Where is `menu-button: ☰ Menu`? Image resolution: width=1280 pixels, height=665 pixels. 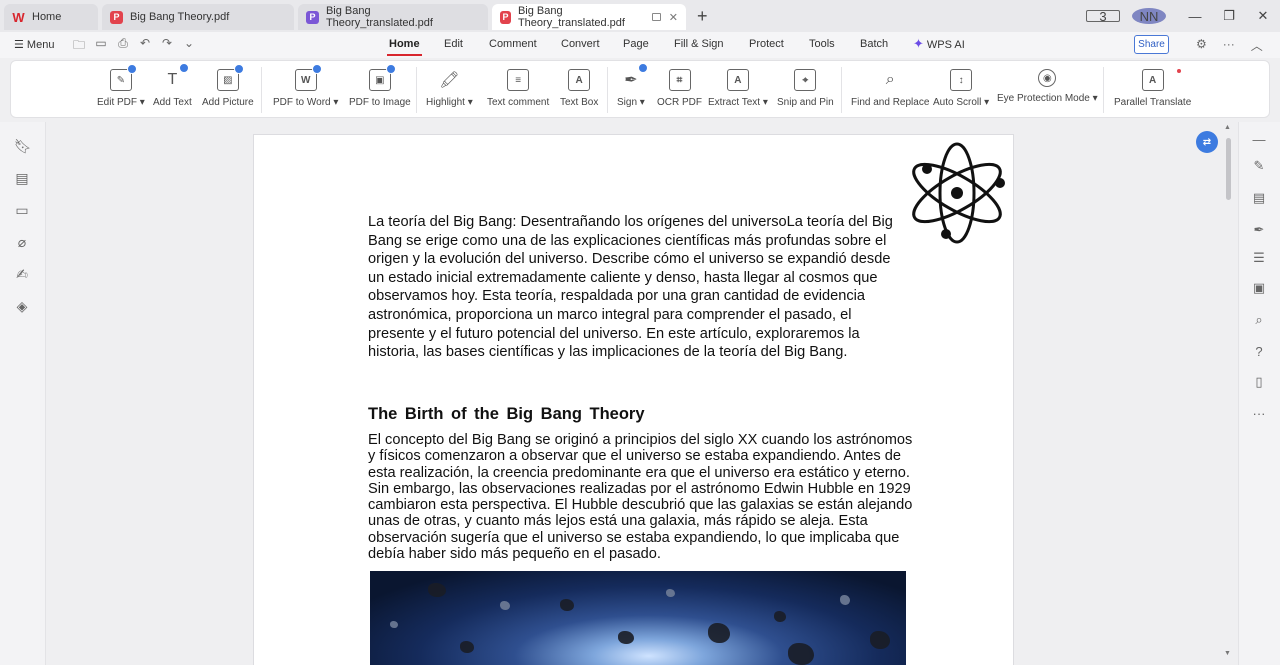 menu-button: ☰ Menu is located at coordinates (34, 44).